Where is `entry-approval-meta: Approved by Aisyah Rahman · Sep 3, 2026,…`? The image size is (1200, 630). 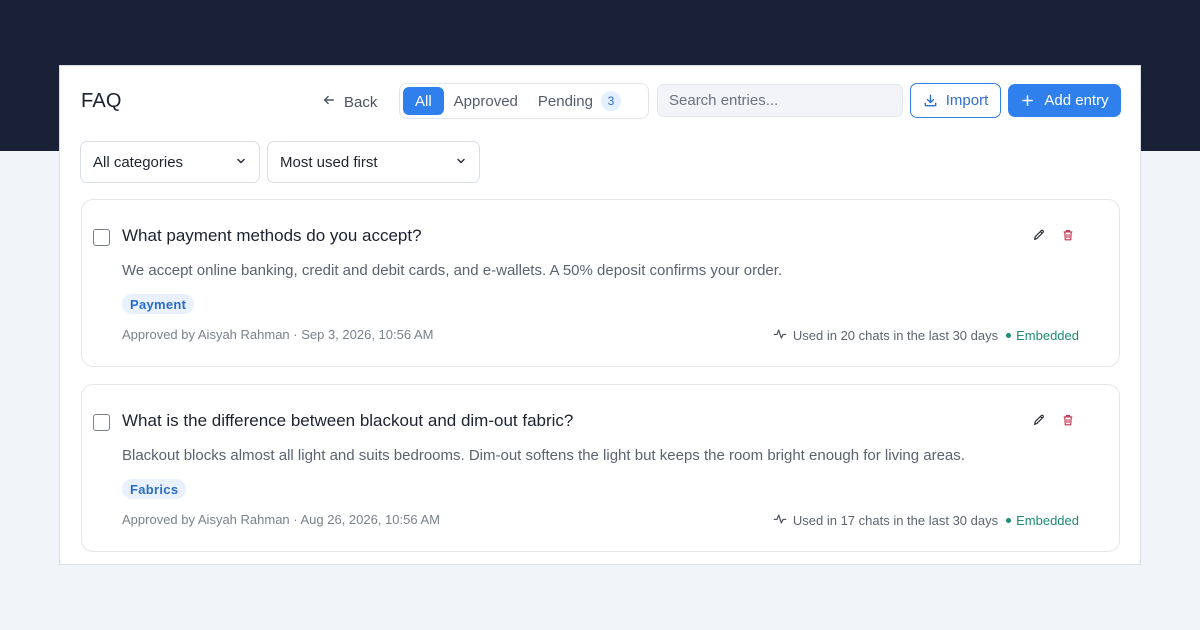 entry-approval-meta: Approved by Aisyah Rahman · Sep 3, 2026,… is located at coordinates (278, 334).